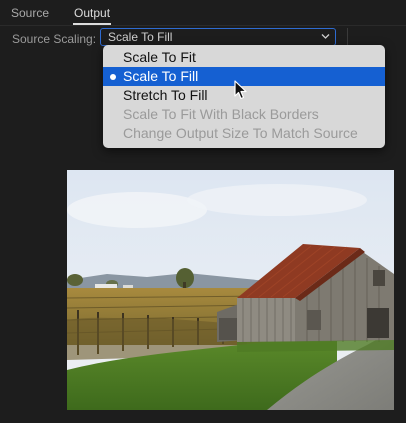  I want to click on menu-item-scale-to-fit-black-borders: Scale To Fit With Black Borders, so click(244, 114).